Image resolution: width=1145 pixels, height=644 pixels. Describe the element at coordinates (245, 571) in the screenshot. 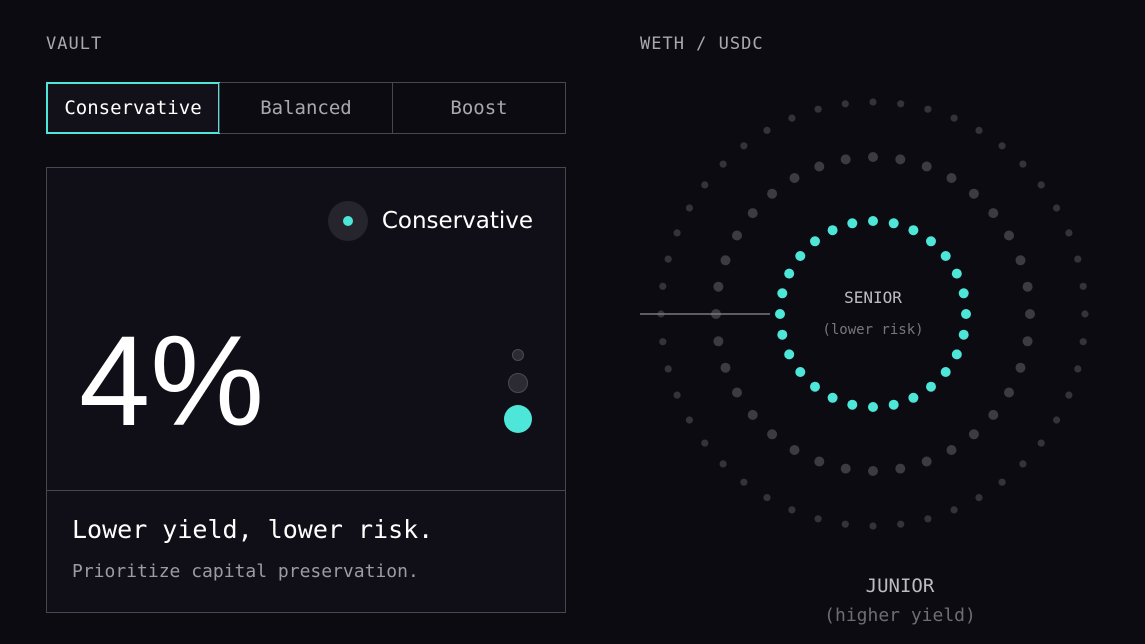

I see `card-description: Prioritize capital preservation.` at that location.